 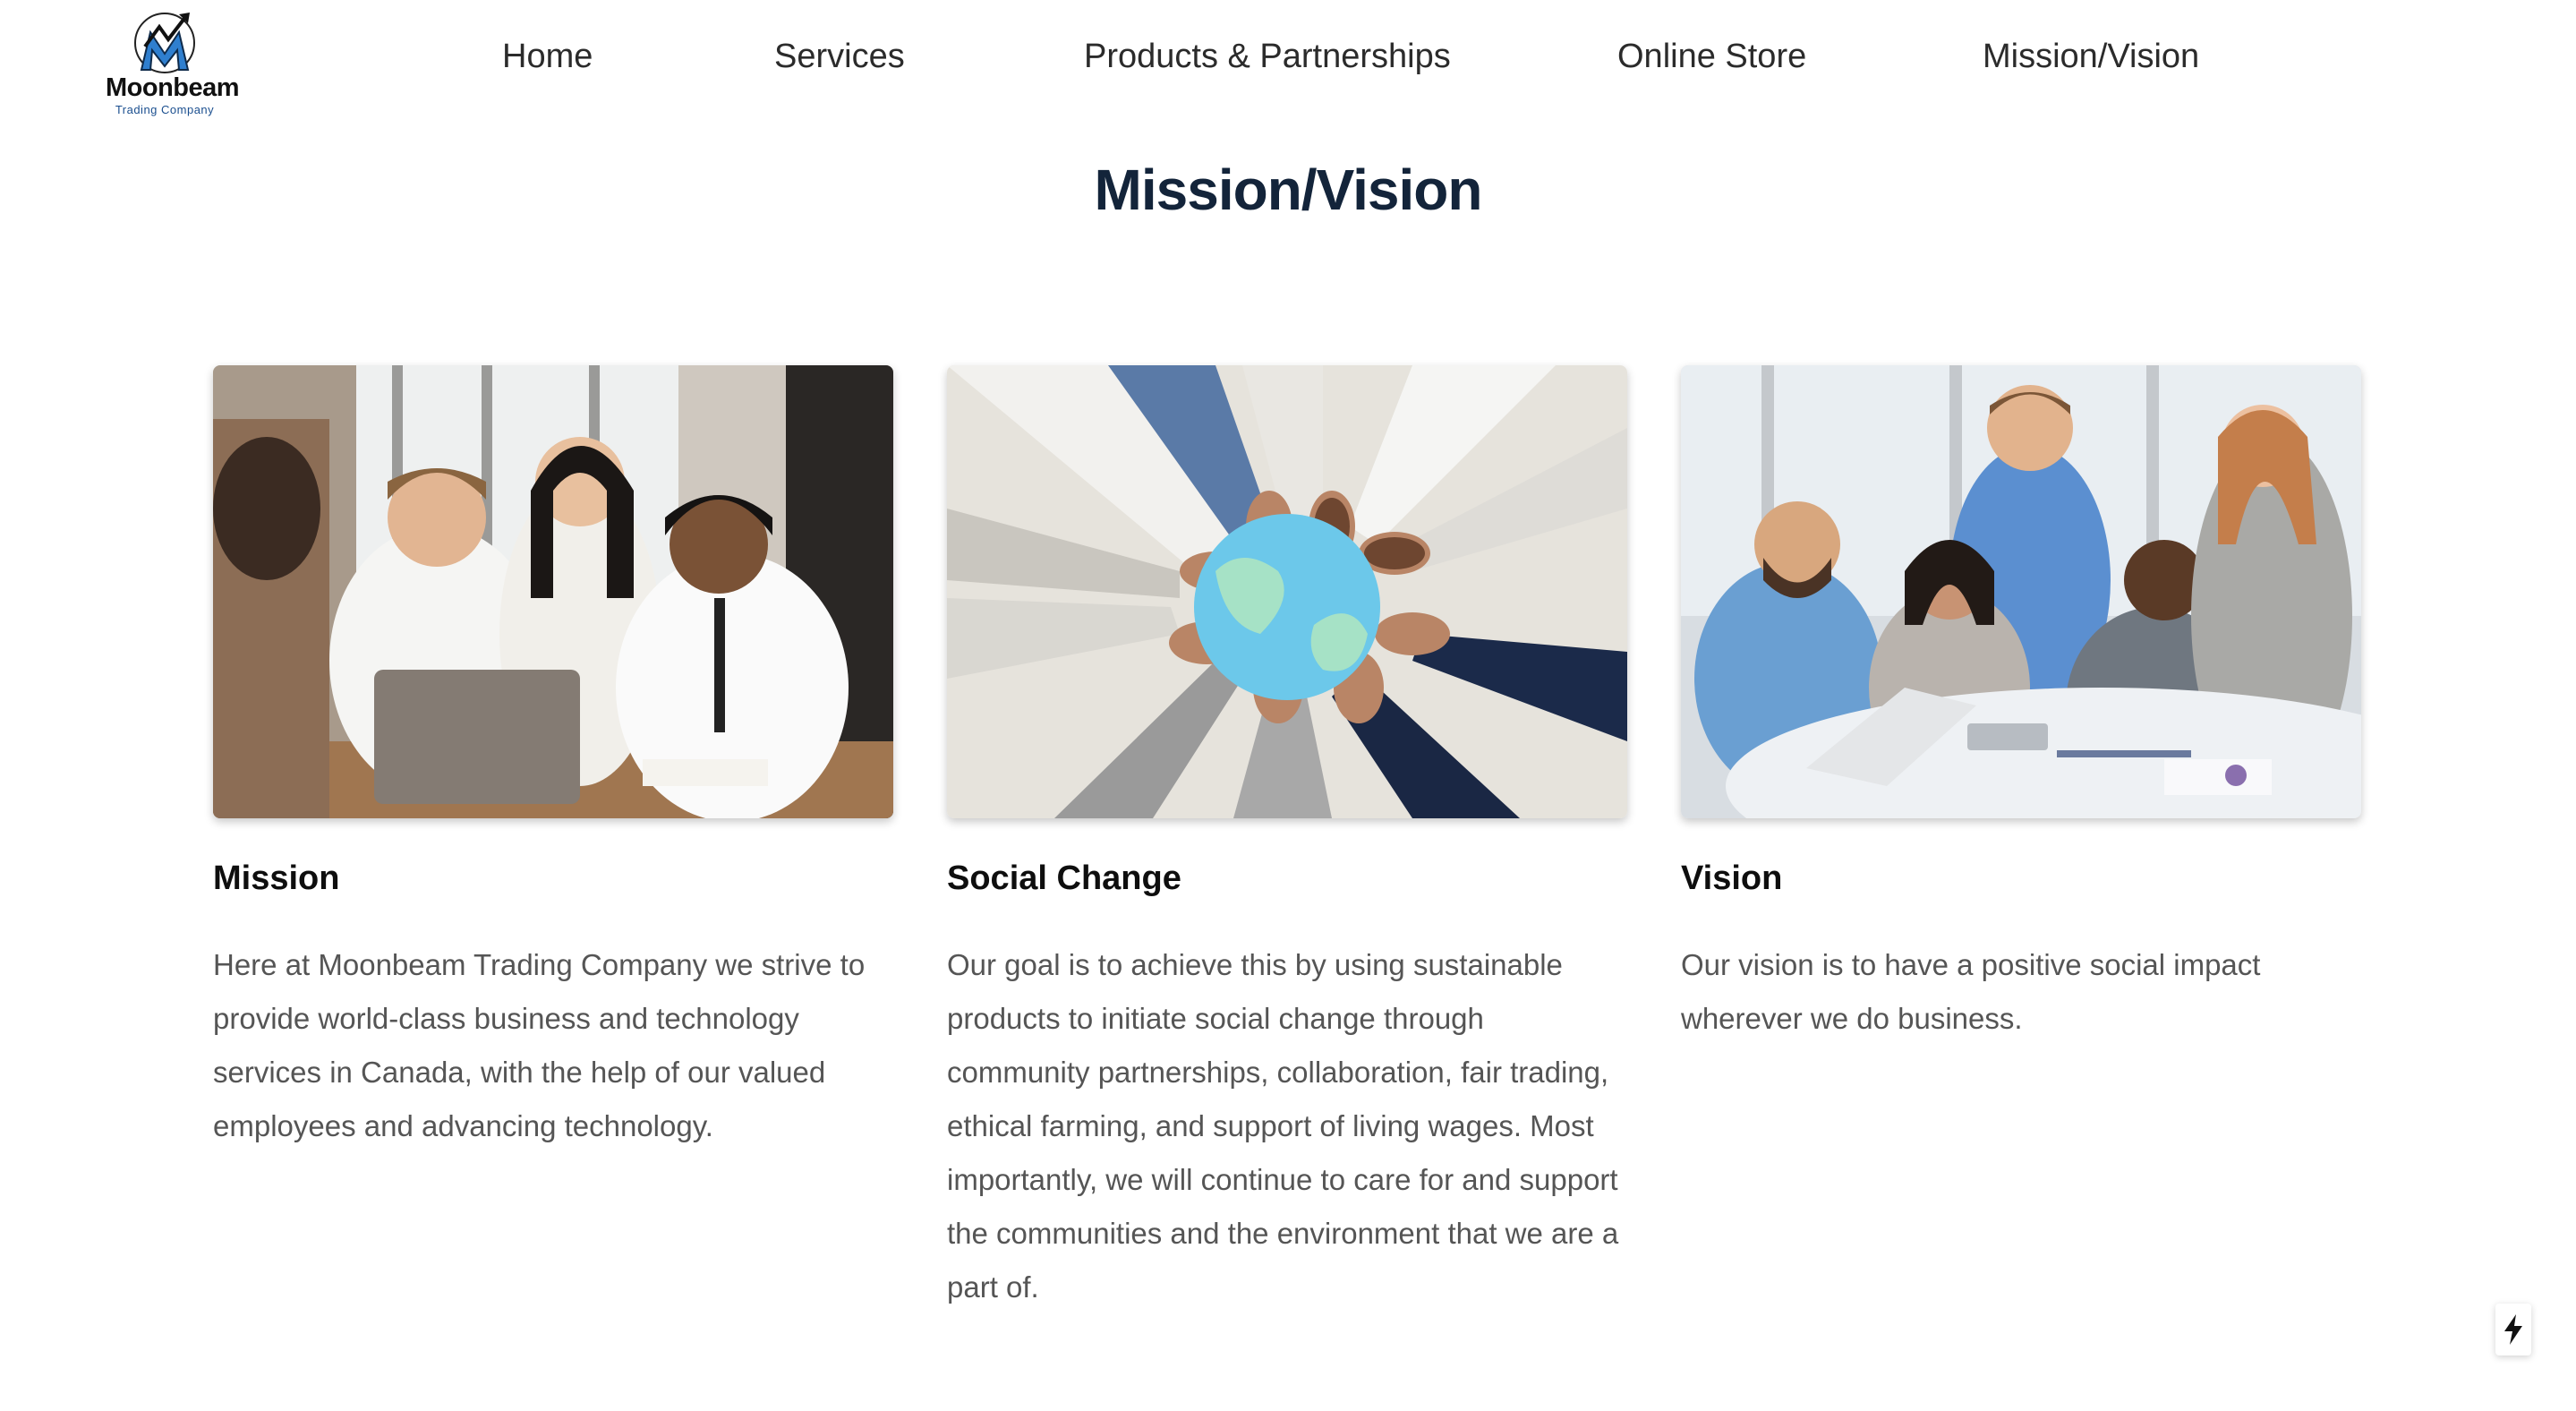 What do you see at coordinates (1711, 57) in the screenshot?
I see `nav-online-store: Online Store` at bounding box center [1711, 57].